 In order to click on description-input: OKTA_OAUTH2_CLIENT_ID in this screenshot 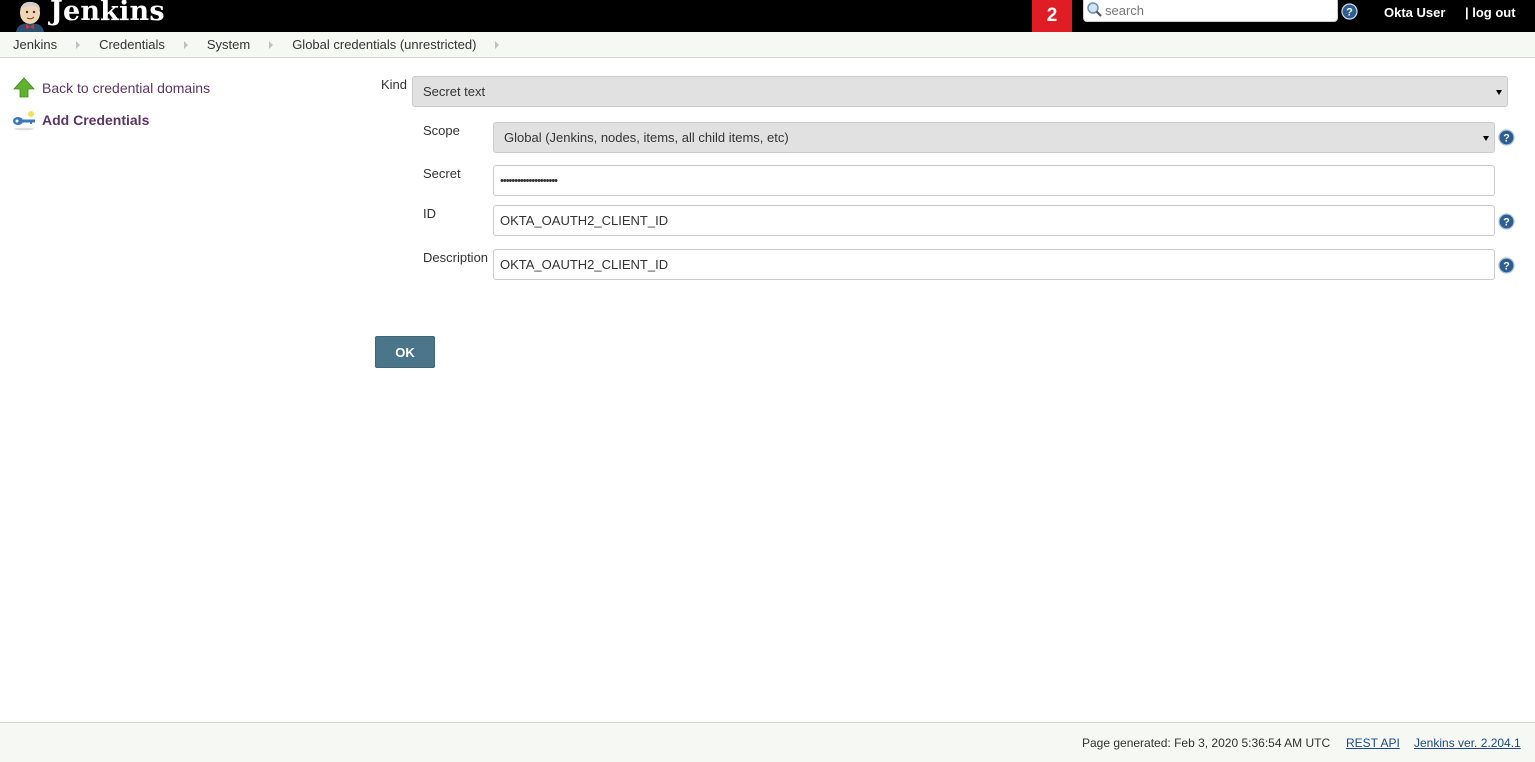, I will do `click(994, 264)`.